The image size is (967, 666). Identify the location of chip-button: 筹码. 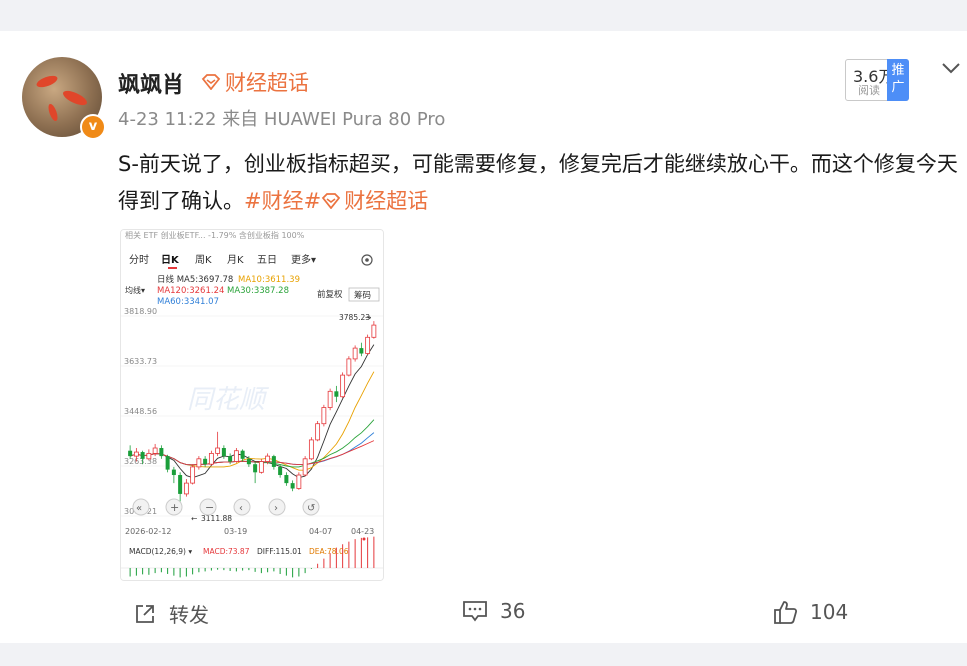
(362, 295).